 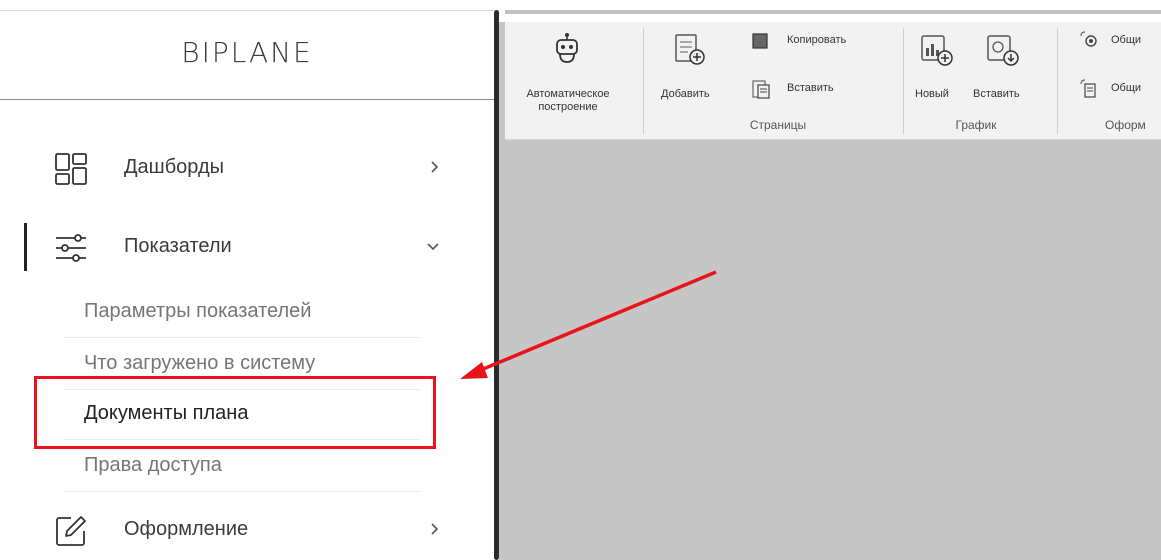 I want to click on highlight-box, so click(x=235, y=412).